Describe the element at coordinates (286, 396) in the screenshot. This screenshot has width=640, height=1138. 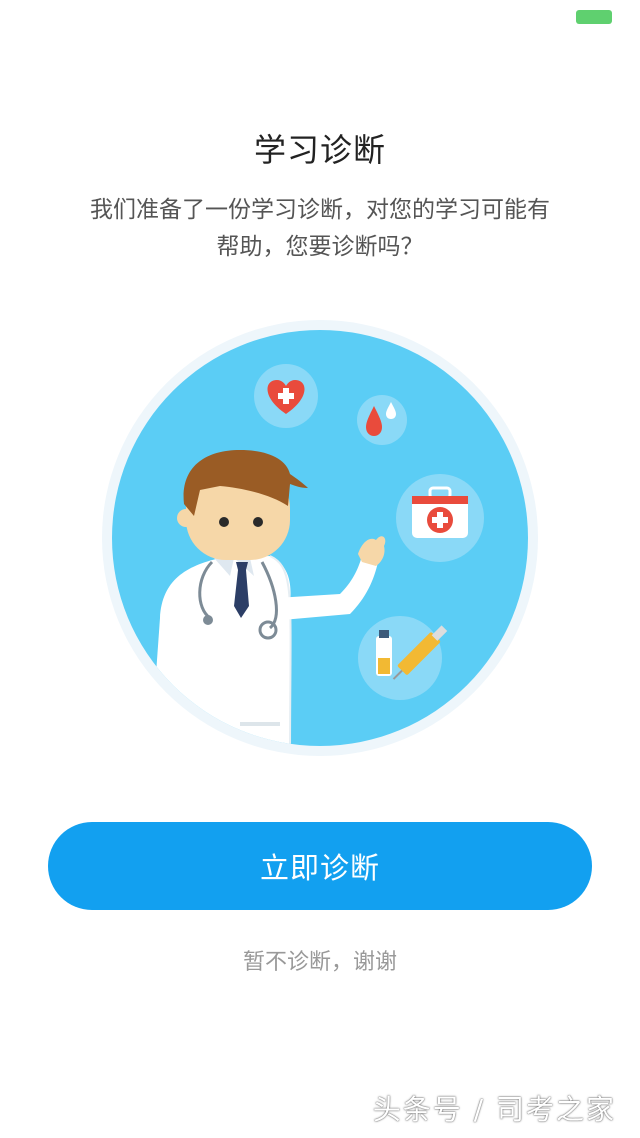
I see `heart-plus-icon` at that location.